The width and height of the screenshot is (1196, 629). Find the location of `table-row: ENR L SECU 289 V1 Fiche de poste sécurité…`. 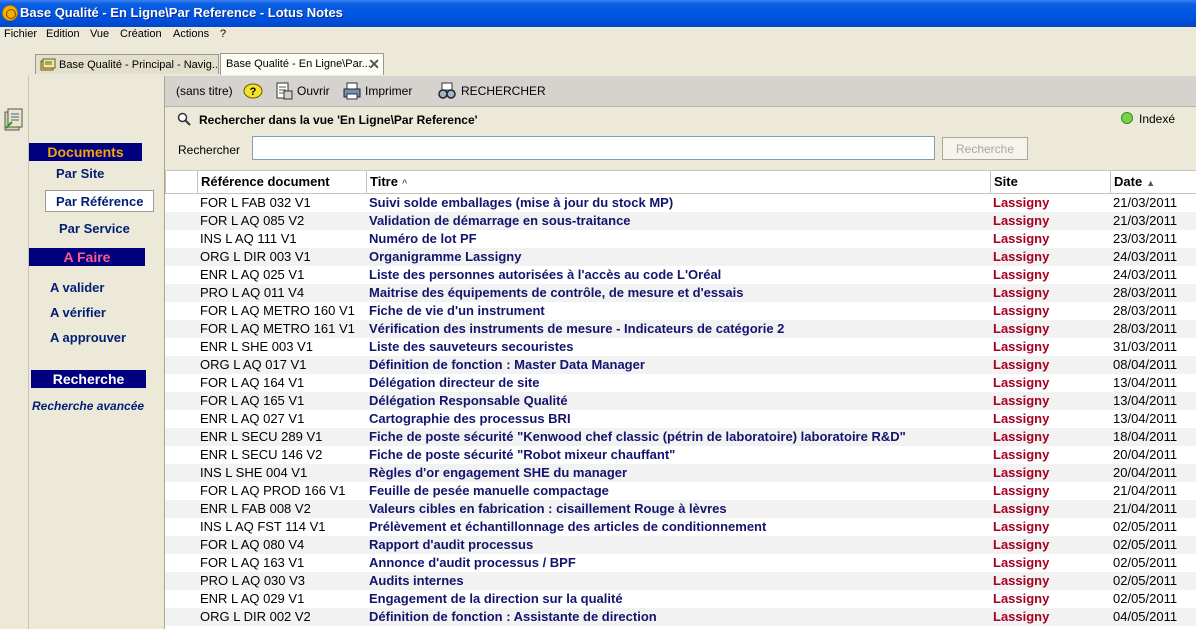

table-row: ENR L SECU 289 V1 Fiche de poste sécurité… is located at coordinates (680, 437).